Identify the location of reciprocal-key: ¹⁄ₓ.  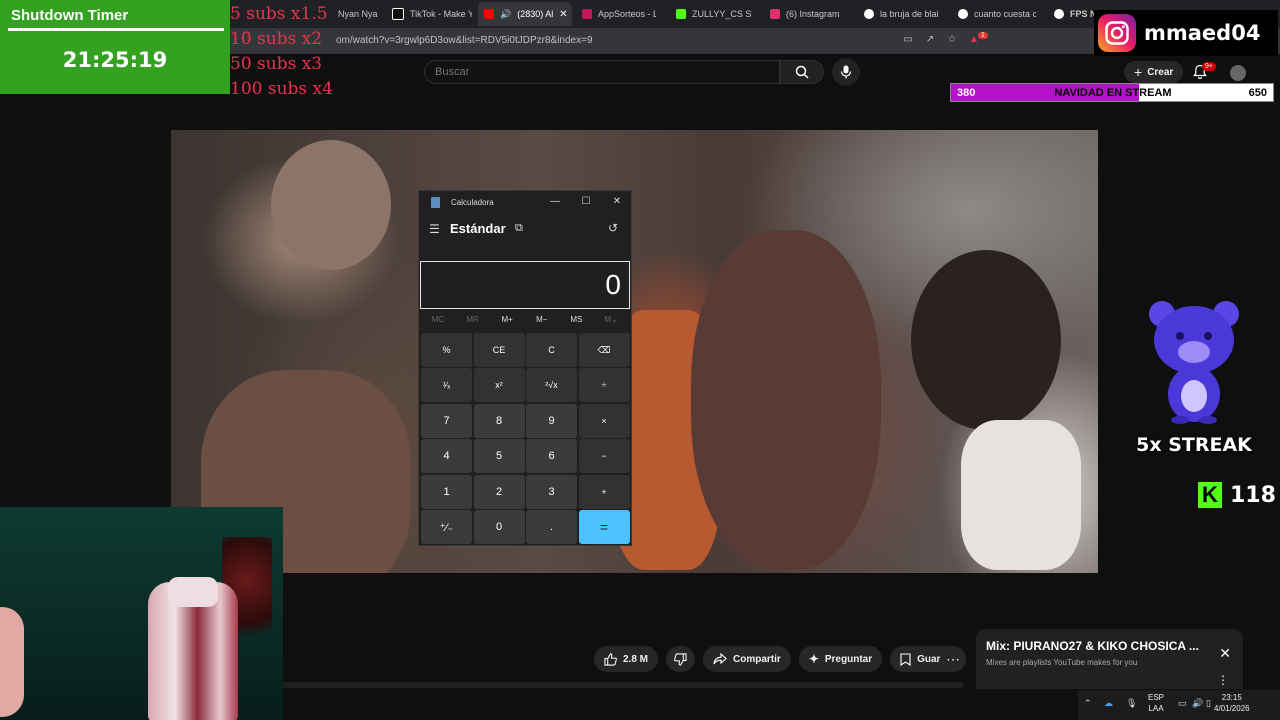
(446, 385).